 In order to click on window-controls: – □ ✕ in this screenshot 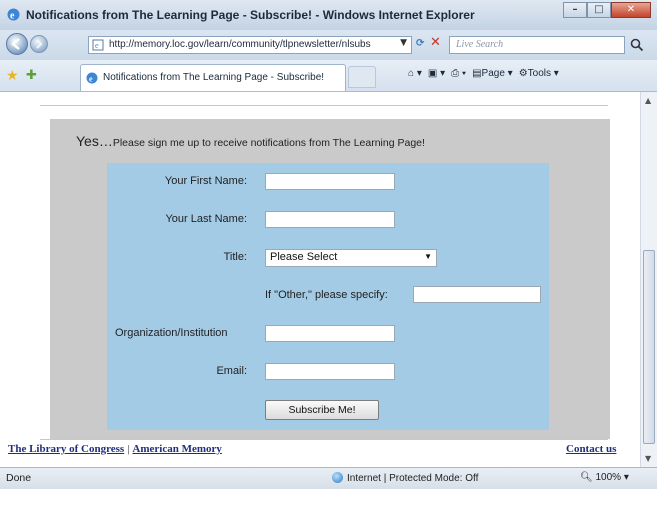, I will do `click(607, 11)`.